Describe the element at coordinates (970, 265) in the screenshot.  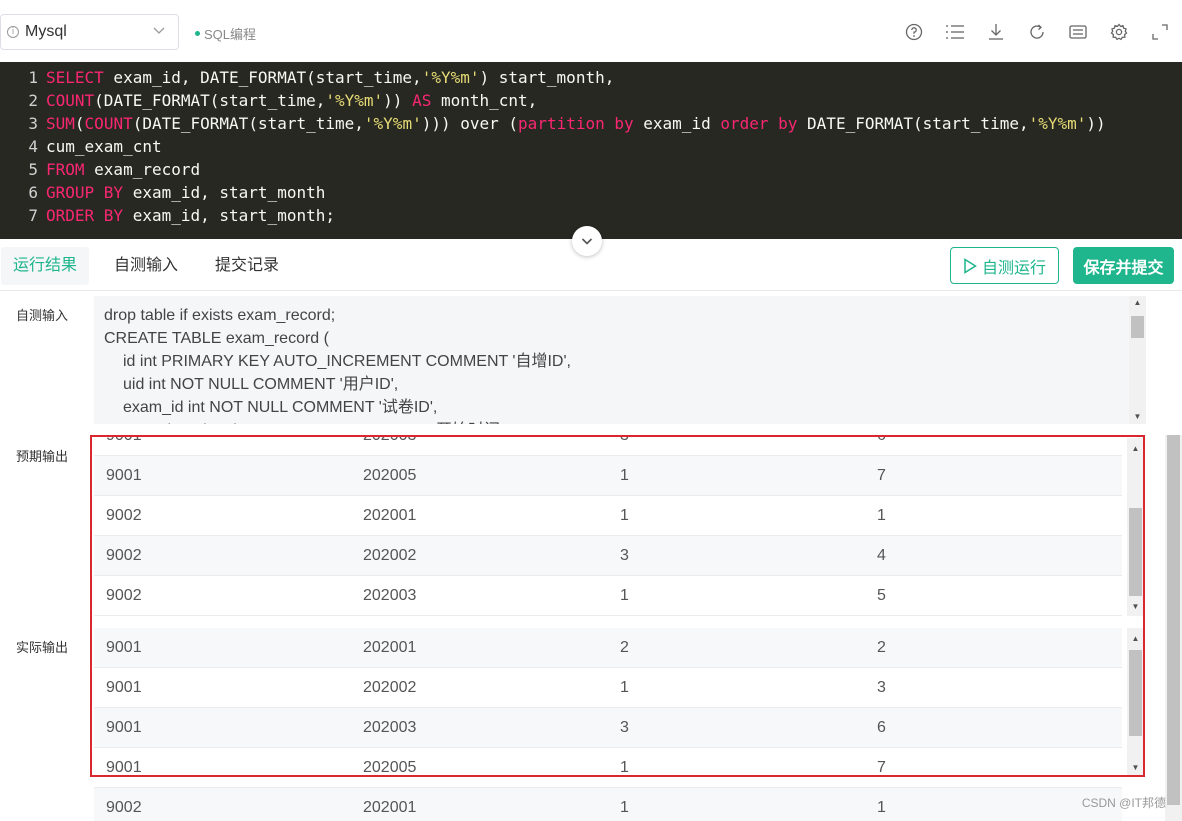
I see `play-icon` at that location.